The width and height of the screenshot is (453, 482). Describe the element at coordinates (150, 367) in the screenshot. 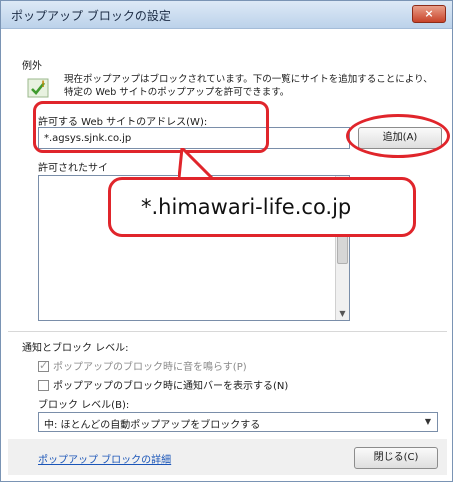

I see `play-sound-label: ポップアップのブロック時に音を鳴らす(P)` at that location.